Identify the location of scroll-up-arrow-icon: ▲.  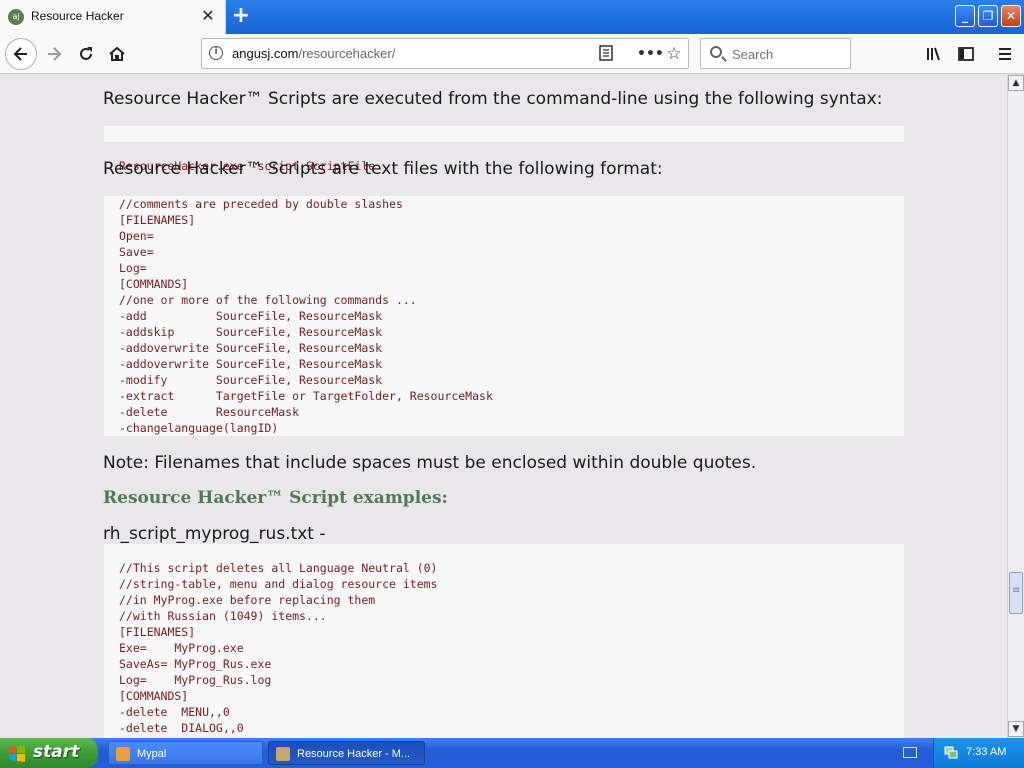
(1016, 83).